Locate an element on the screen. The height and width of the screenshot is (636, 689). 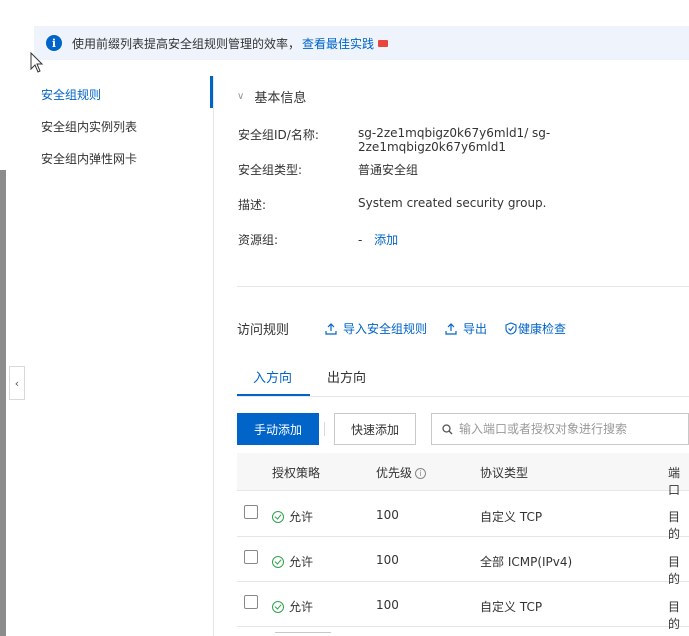
field-value-resource-group: - 添加 is located at coordinates (378, 239).